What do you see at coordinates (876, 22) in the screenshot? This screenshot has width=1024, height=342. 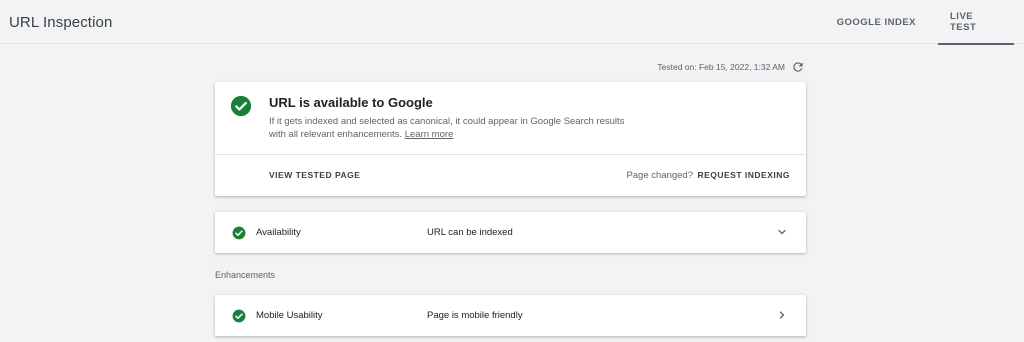 I see `tab-google-index: GOOGLE INDEX` at bounding box center [876, 22].